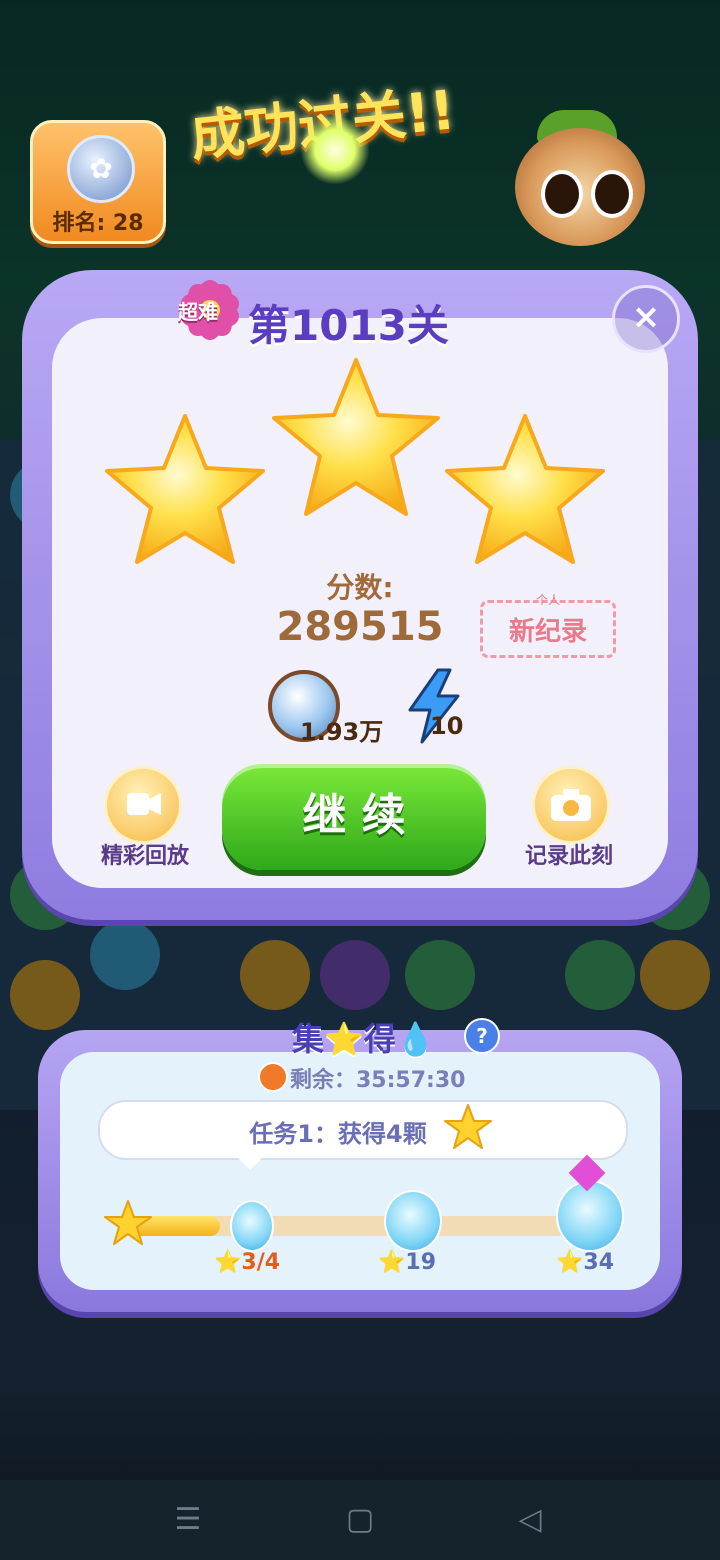 This screenshot has width=720, height=1560. I want to click on star-rating, so click(355, 461).